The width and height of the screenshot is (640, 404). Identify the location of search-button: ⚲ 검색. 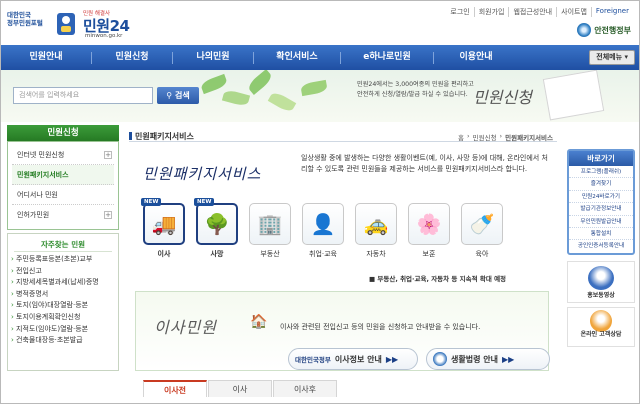
(178, 95).